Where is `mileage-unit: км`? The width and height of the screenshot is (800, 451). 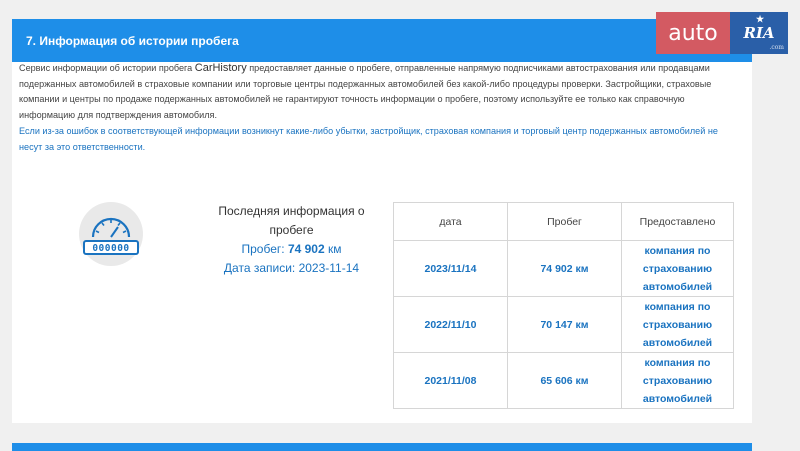 mileage-unit: км is located at coordinates (333, 249).